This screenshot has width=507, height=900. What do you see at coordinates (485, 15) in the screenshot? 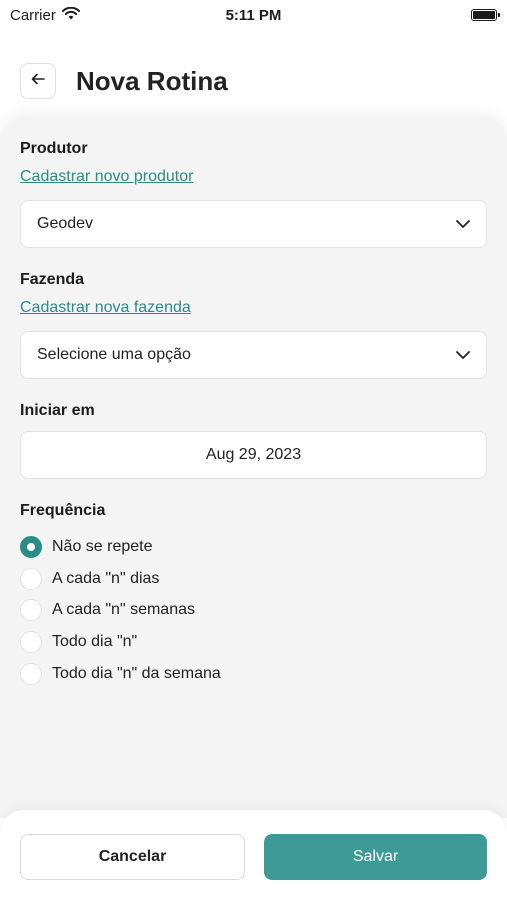
I see `battery-icon` at bounding box center [485, 15].